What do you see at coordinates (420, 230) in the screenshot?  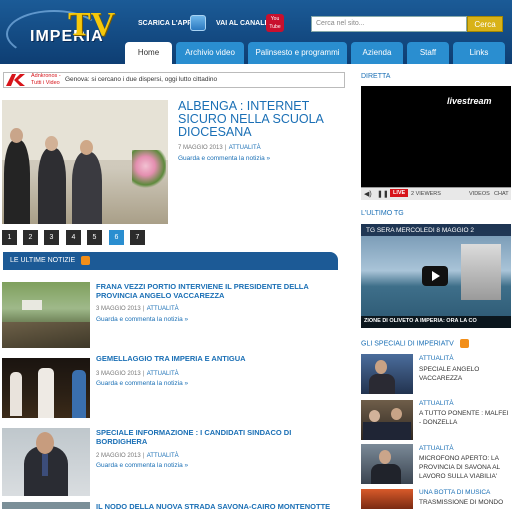 I see `tg-caption: TG SERA MERCOLEDI 8 MAGGIO 2` at bounding box center [420, 230].